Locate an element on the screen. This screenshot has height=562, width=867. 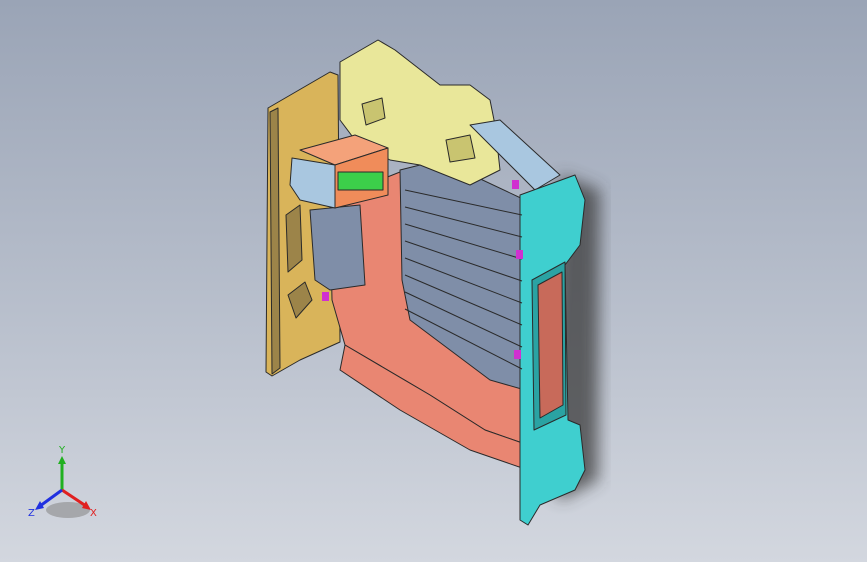
green-label is located at coordinates (360, 181).